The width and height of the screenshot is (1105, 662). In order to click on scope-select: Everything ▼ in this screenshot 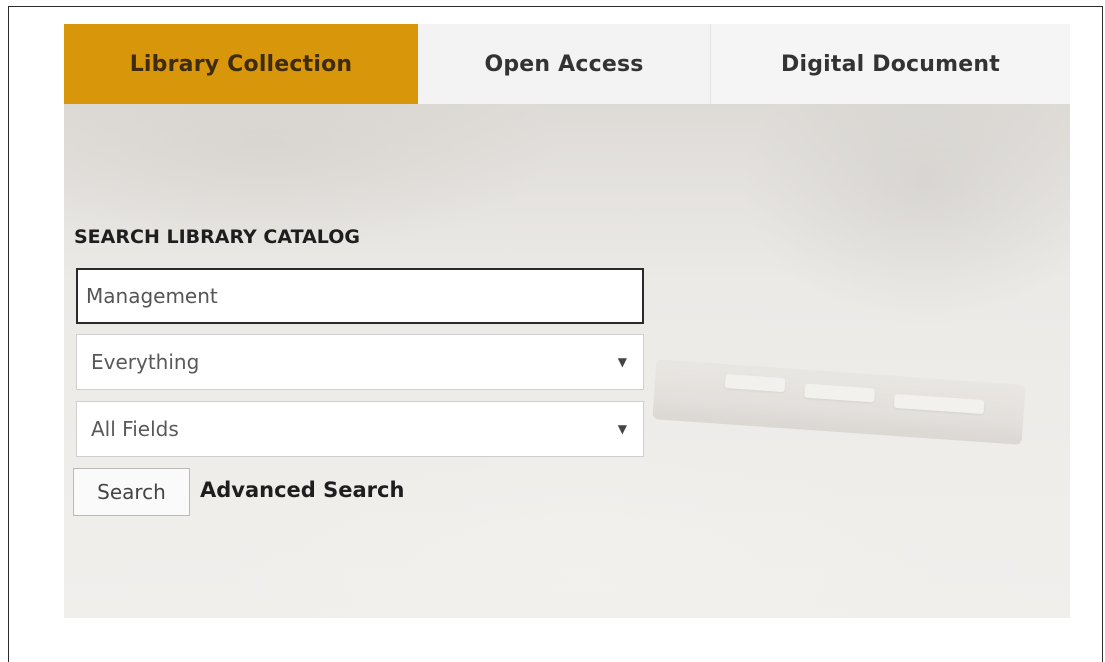, I will do `click(360, 362)`.